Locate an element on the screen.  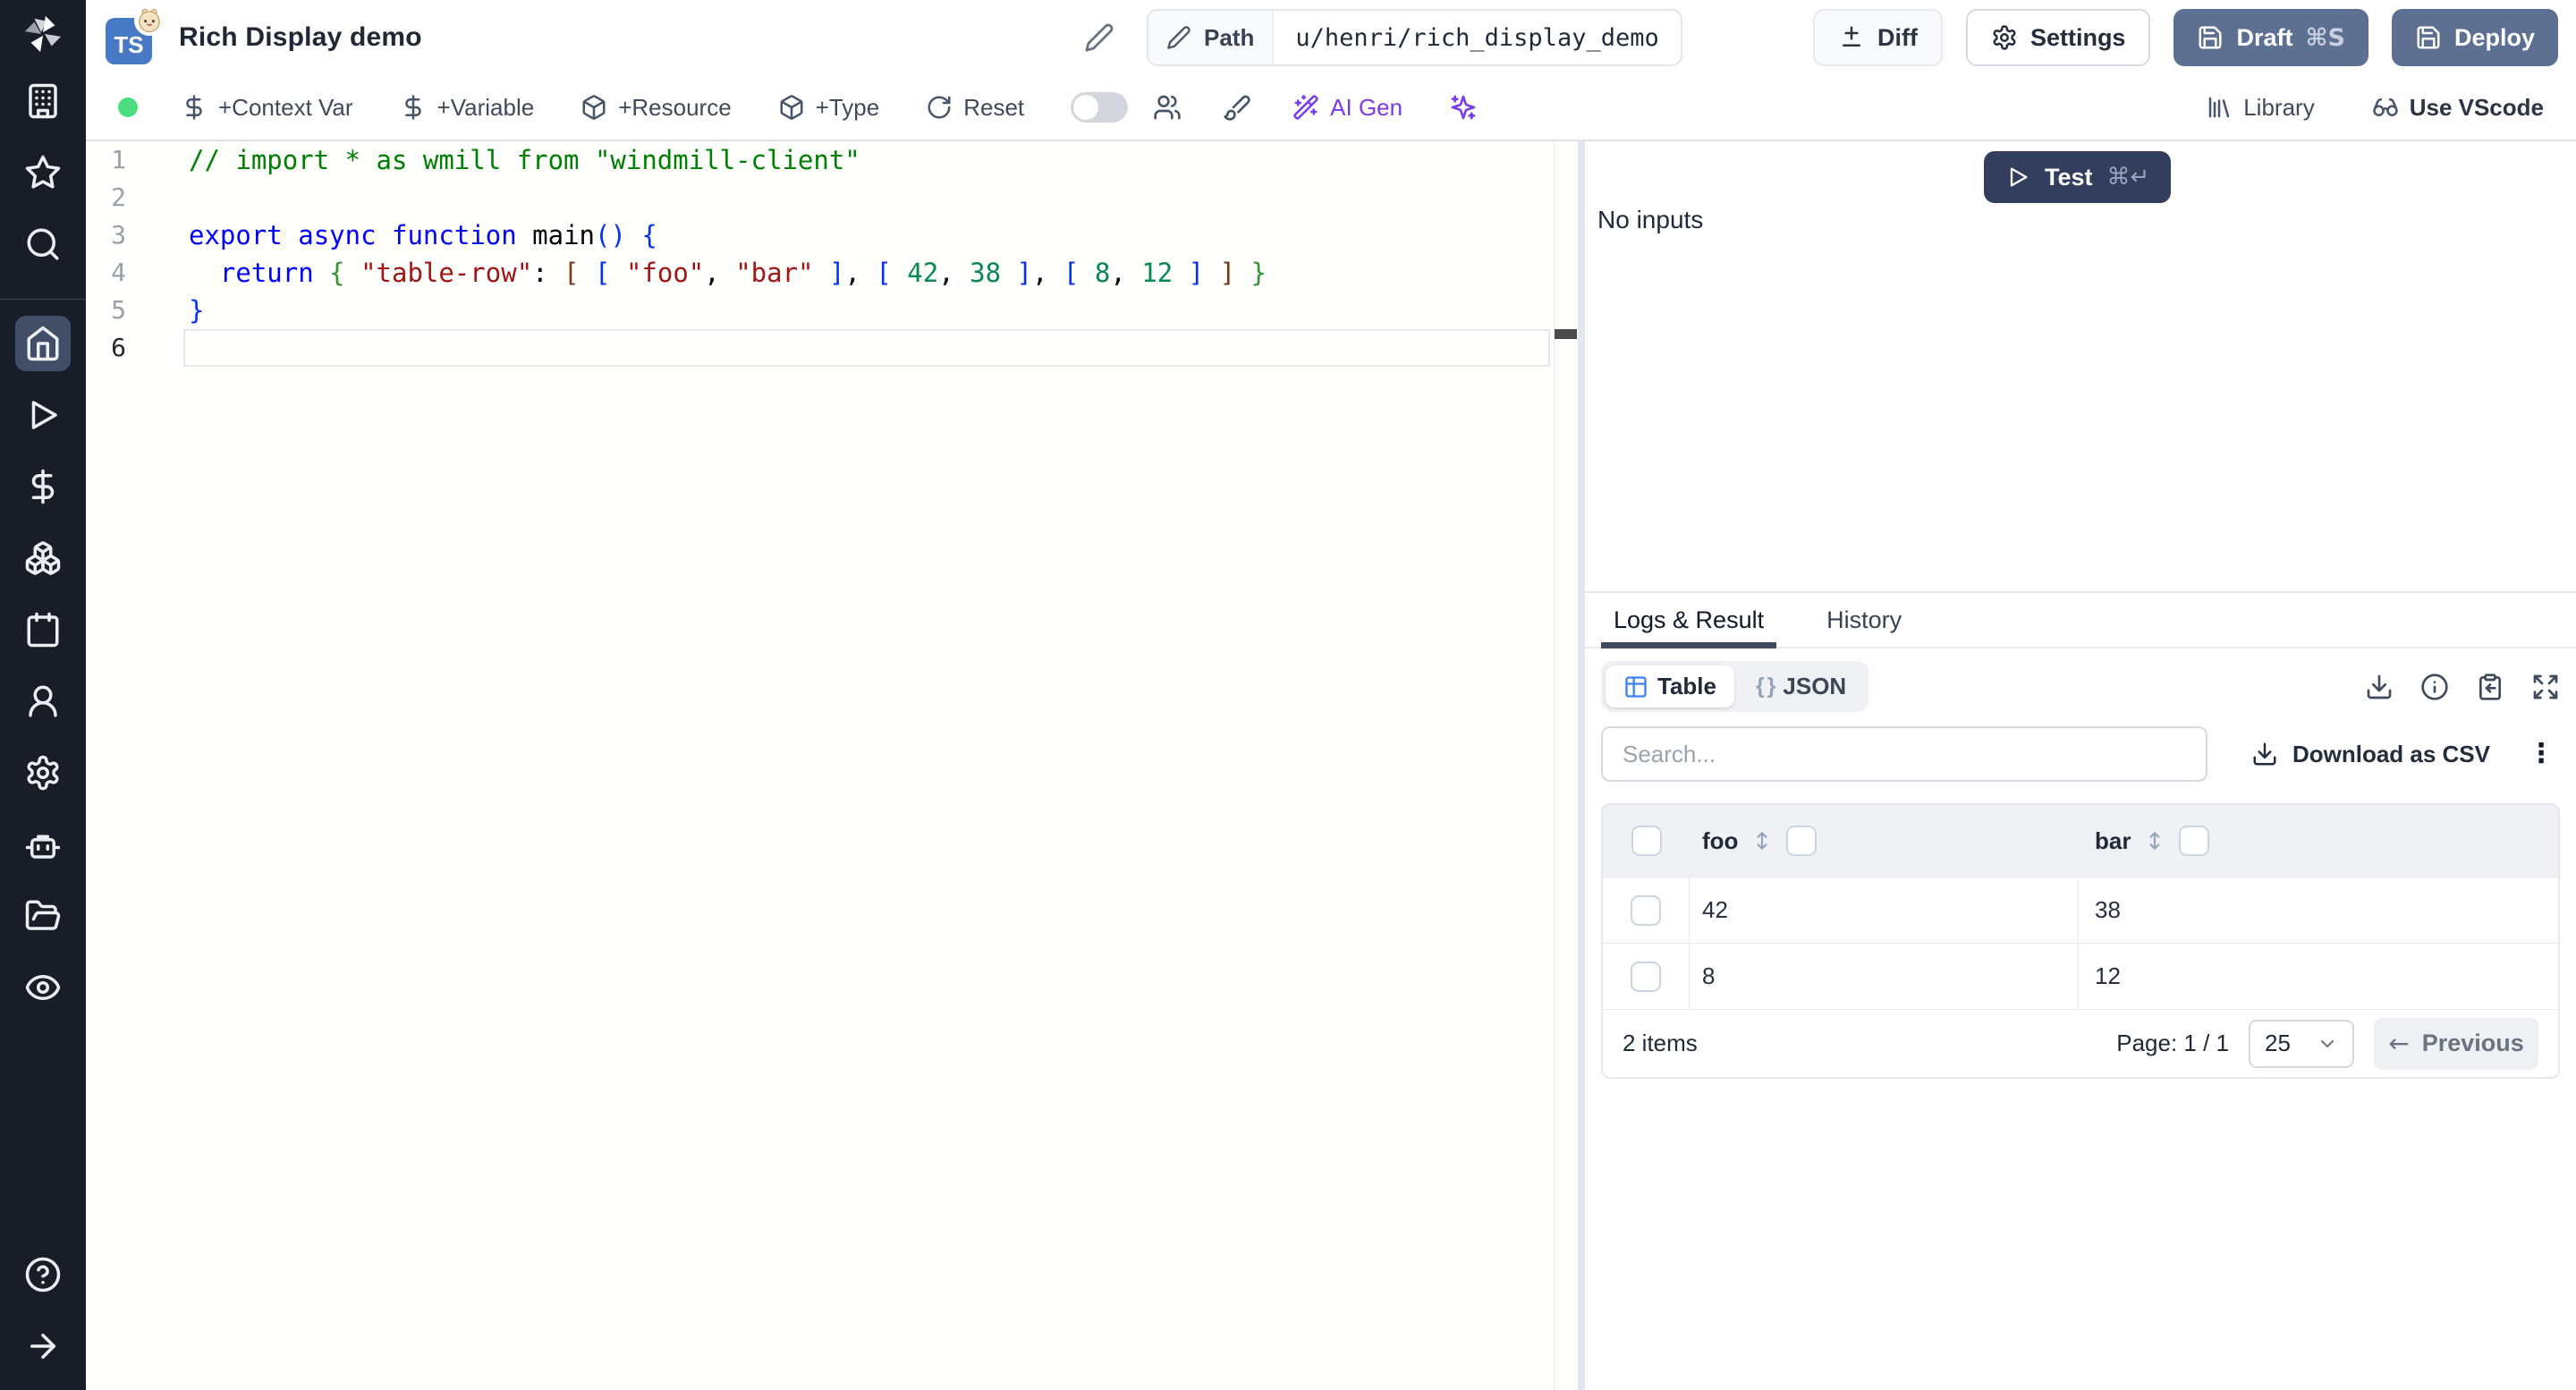
eye-icon is located at coordinates (43, 987).